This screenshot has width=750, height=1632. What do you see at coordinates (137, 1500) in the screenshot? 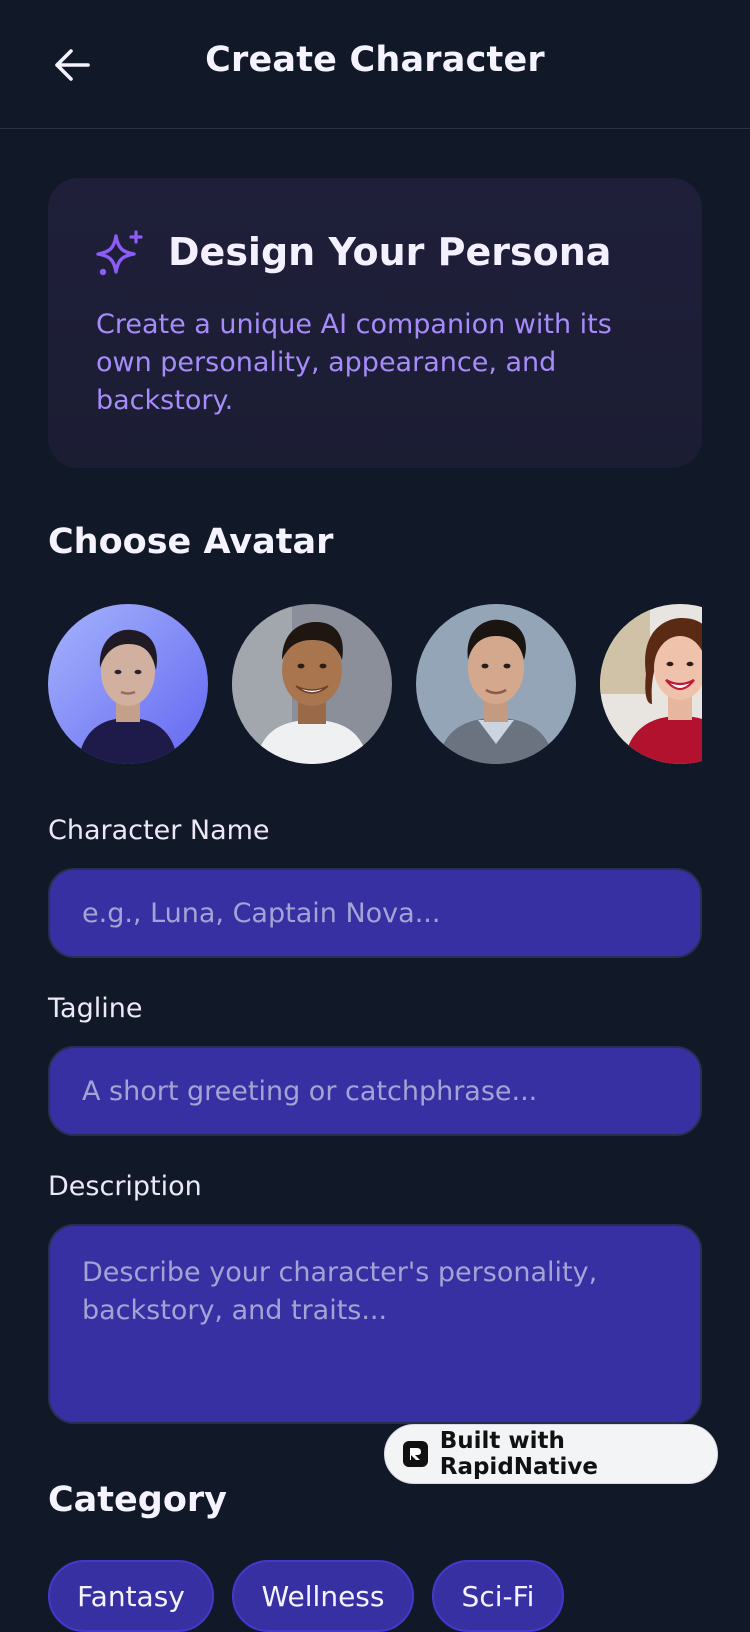
I see `category-title: Category` at bounding box center [137, 1500].